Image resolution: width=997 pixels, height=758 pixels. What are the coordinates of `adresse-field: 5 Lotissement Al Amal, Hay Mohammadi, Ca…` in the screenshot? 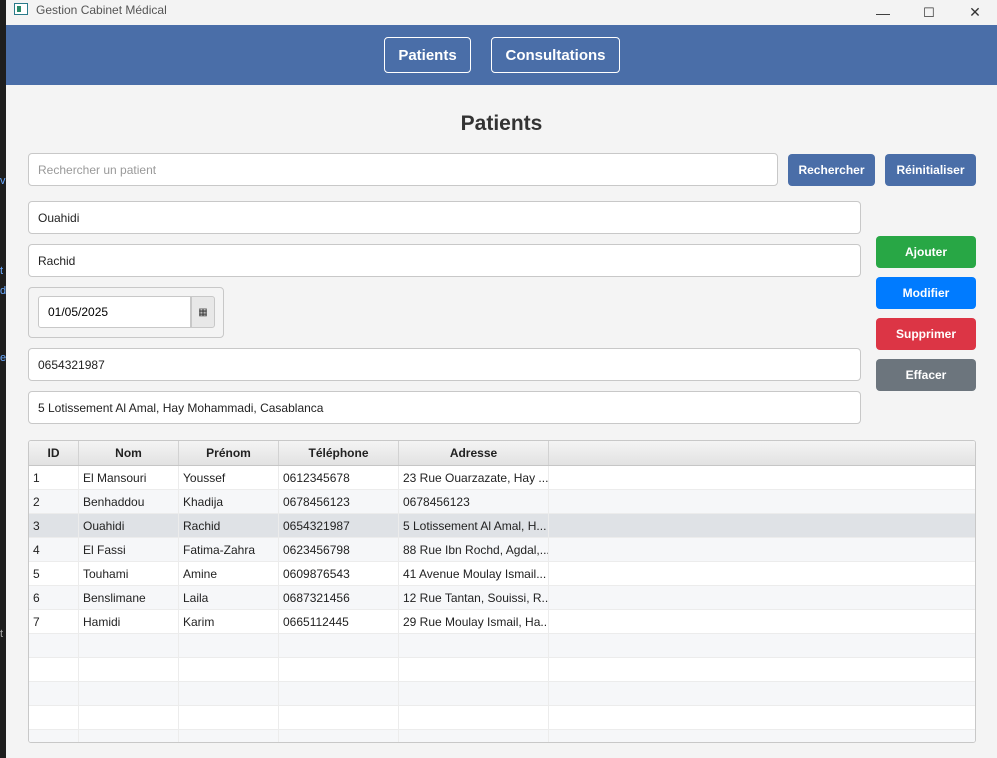 It's located at (444, 407).